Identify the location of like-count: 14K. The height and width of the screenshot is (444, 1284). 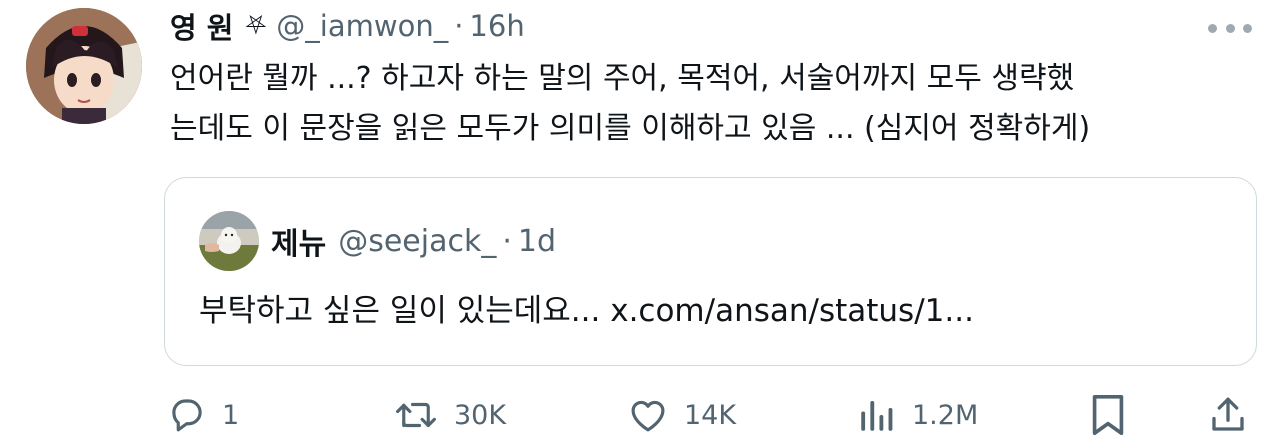
(710, 415).